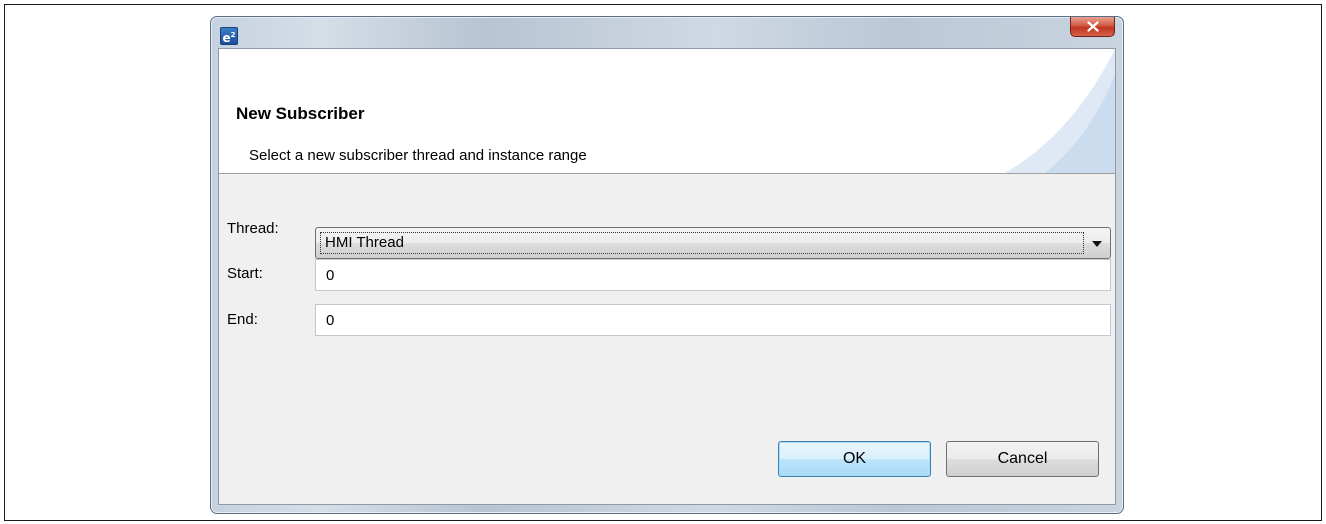 The height and width of the screenshot is (524, 1326). Describe the element at coordinates (1060, 111) in the screenshot. I see `banner-graphic` at that location.